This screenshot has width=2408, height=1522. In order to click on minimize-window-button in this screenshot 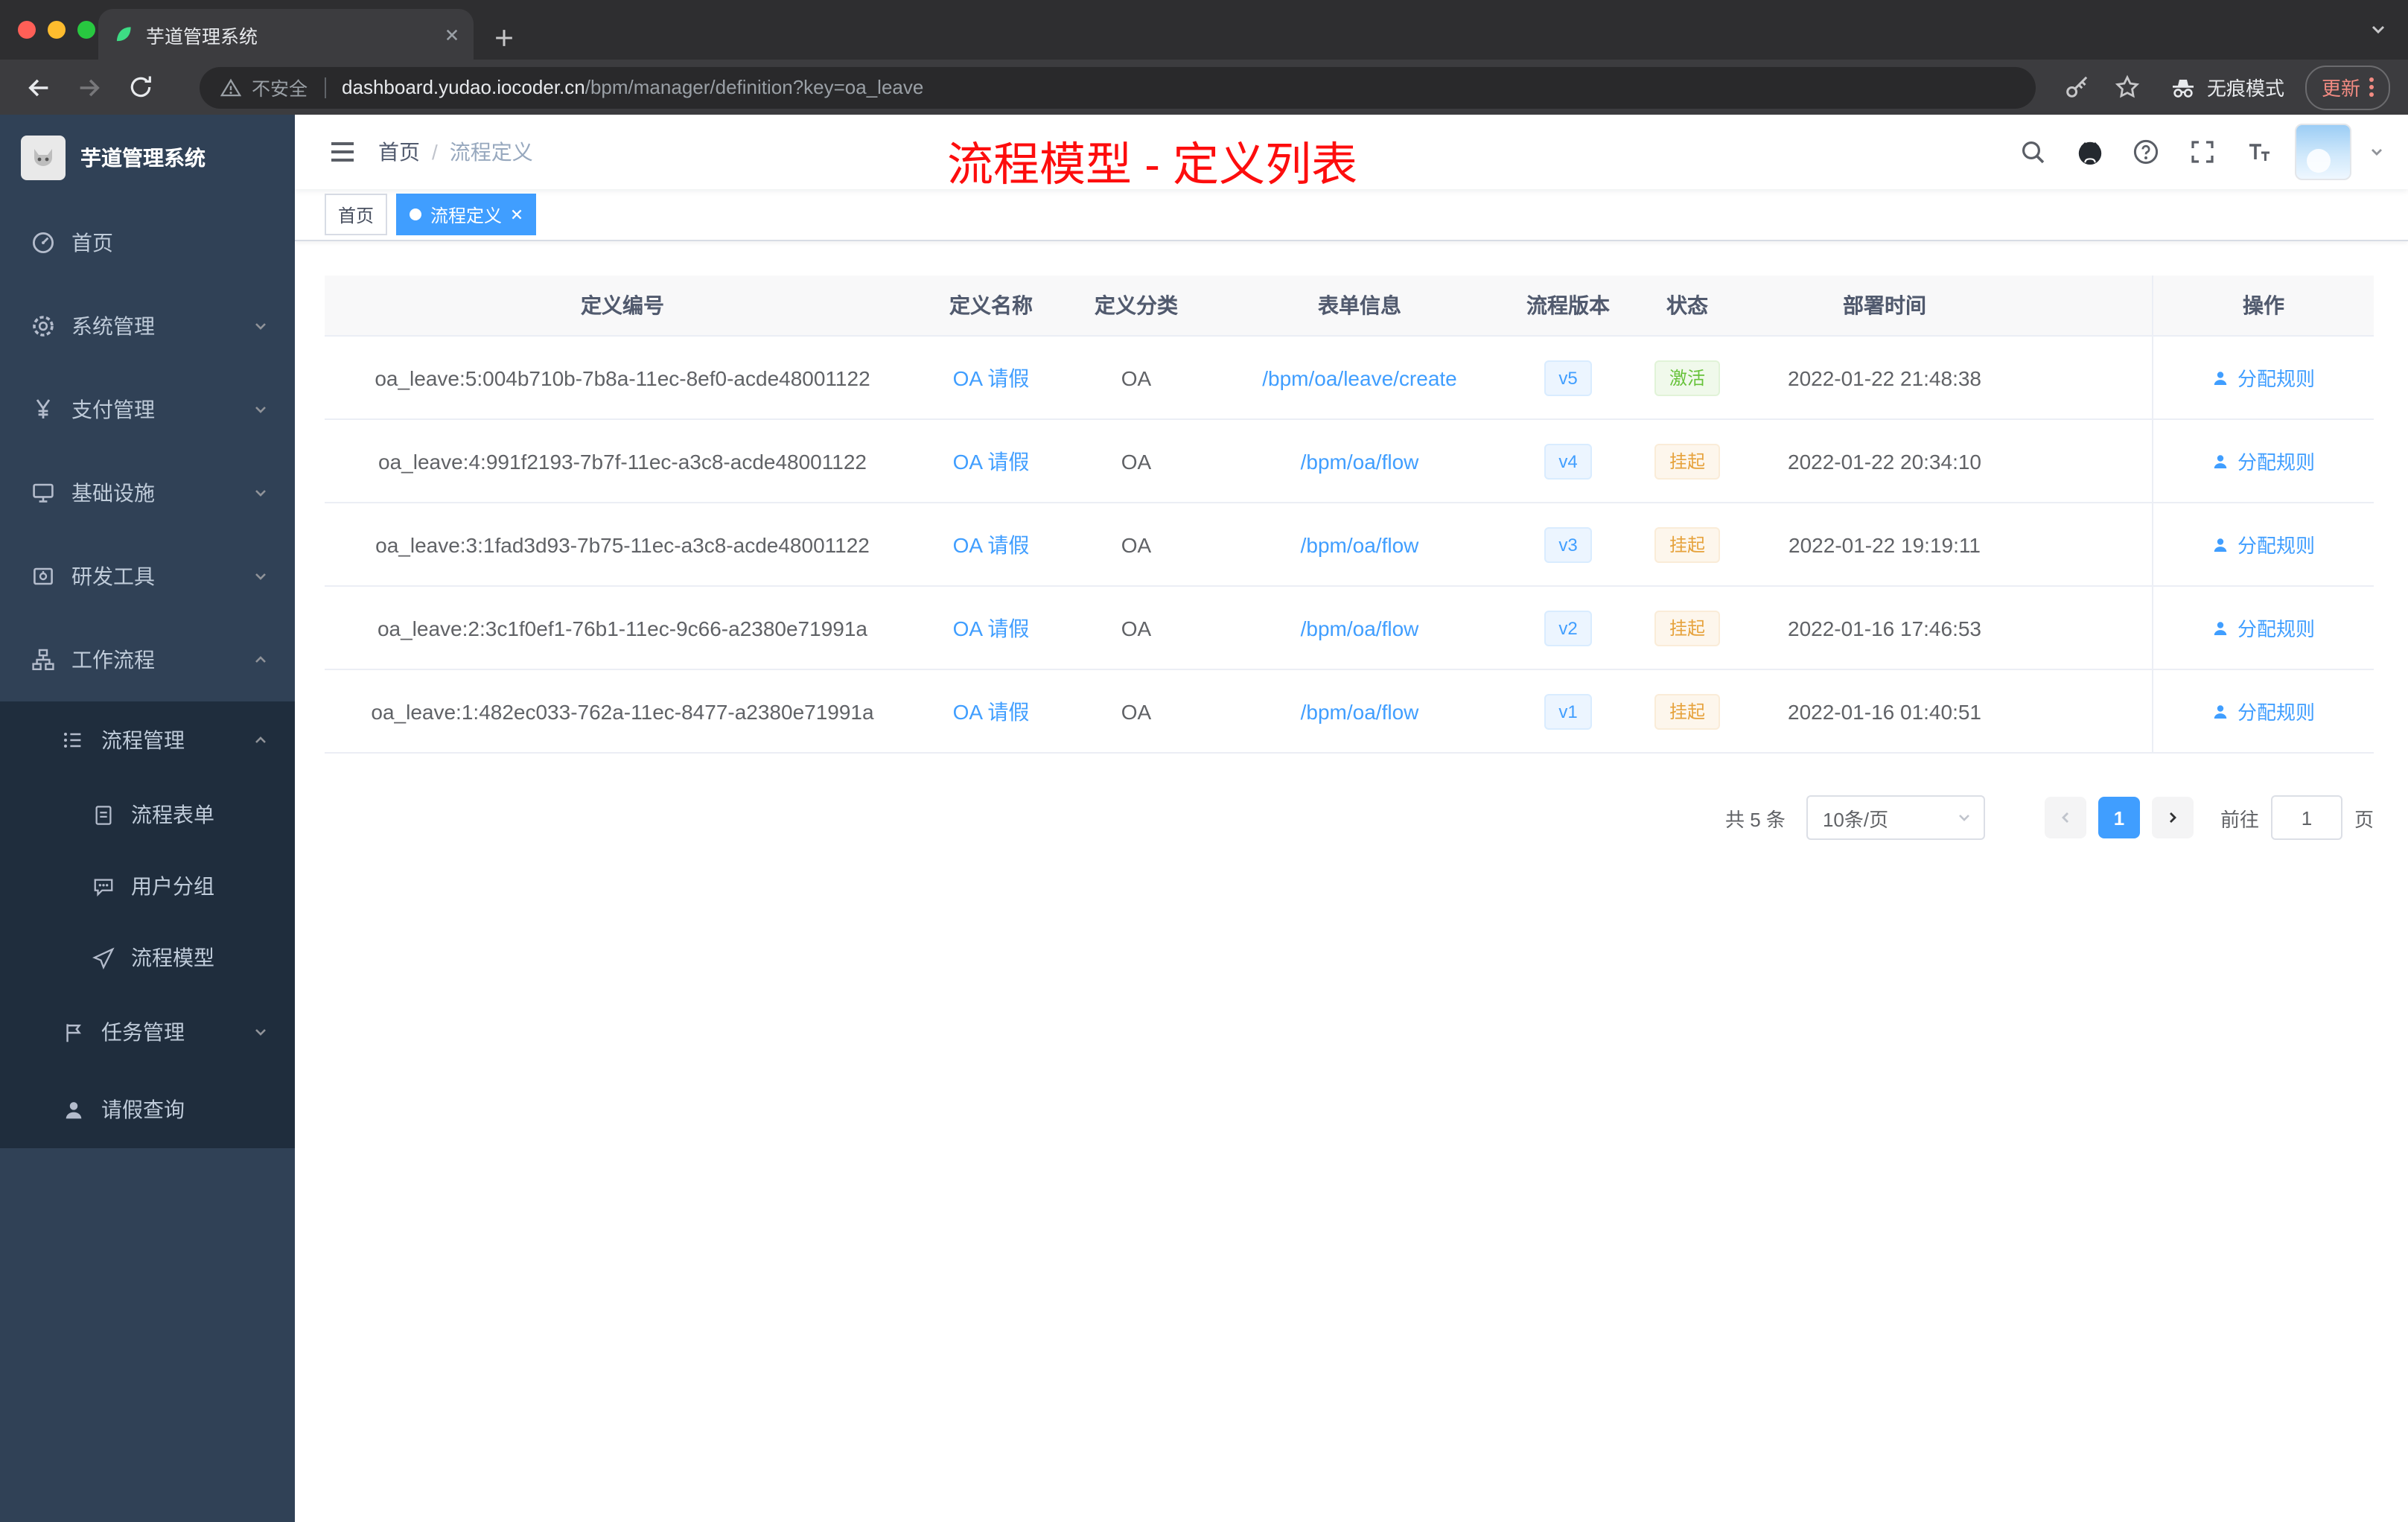, I will do `click(57, 30)`.